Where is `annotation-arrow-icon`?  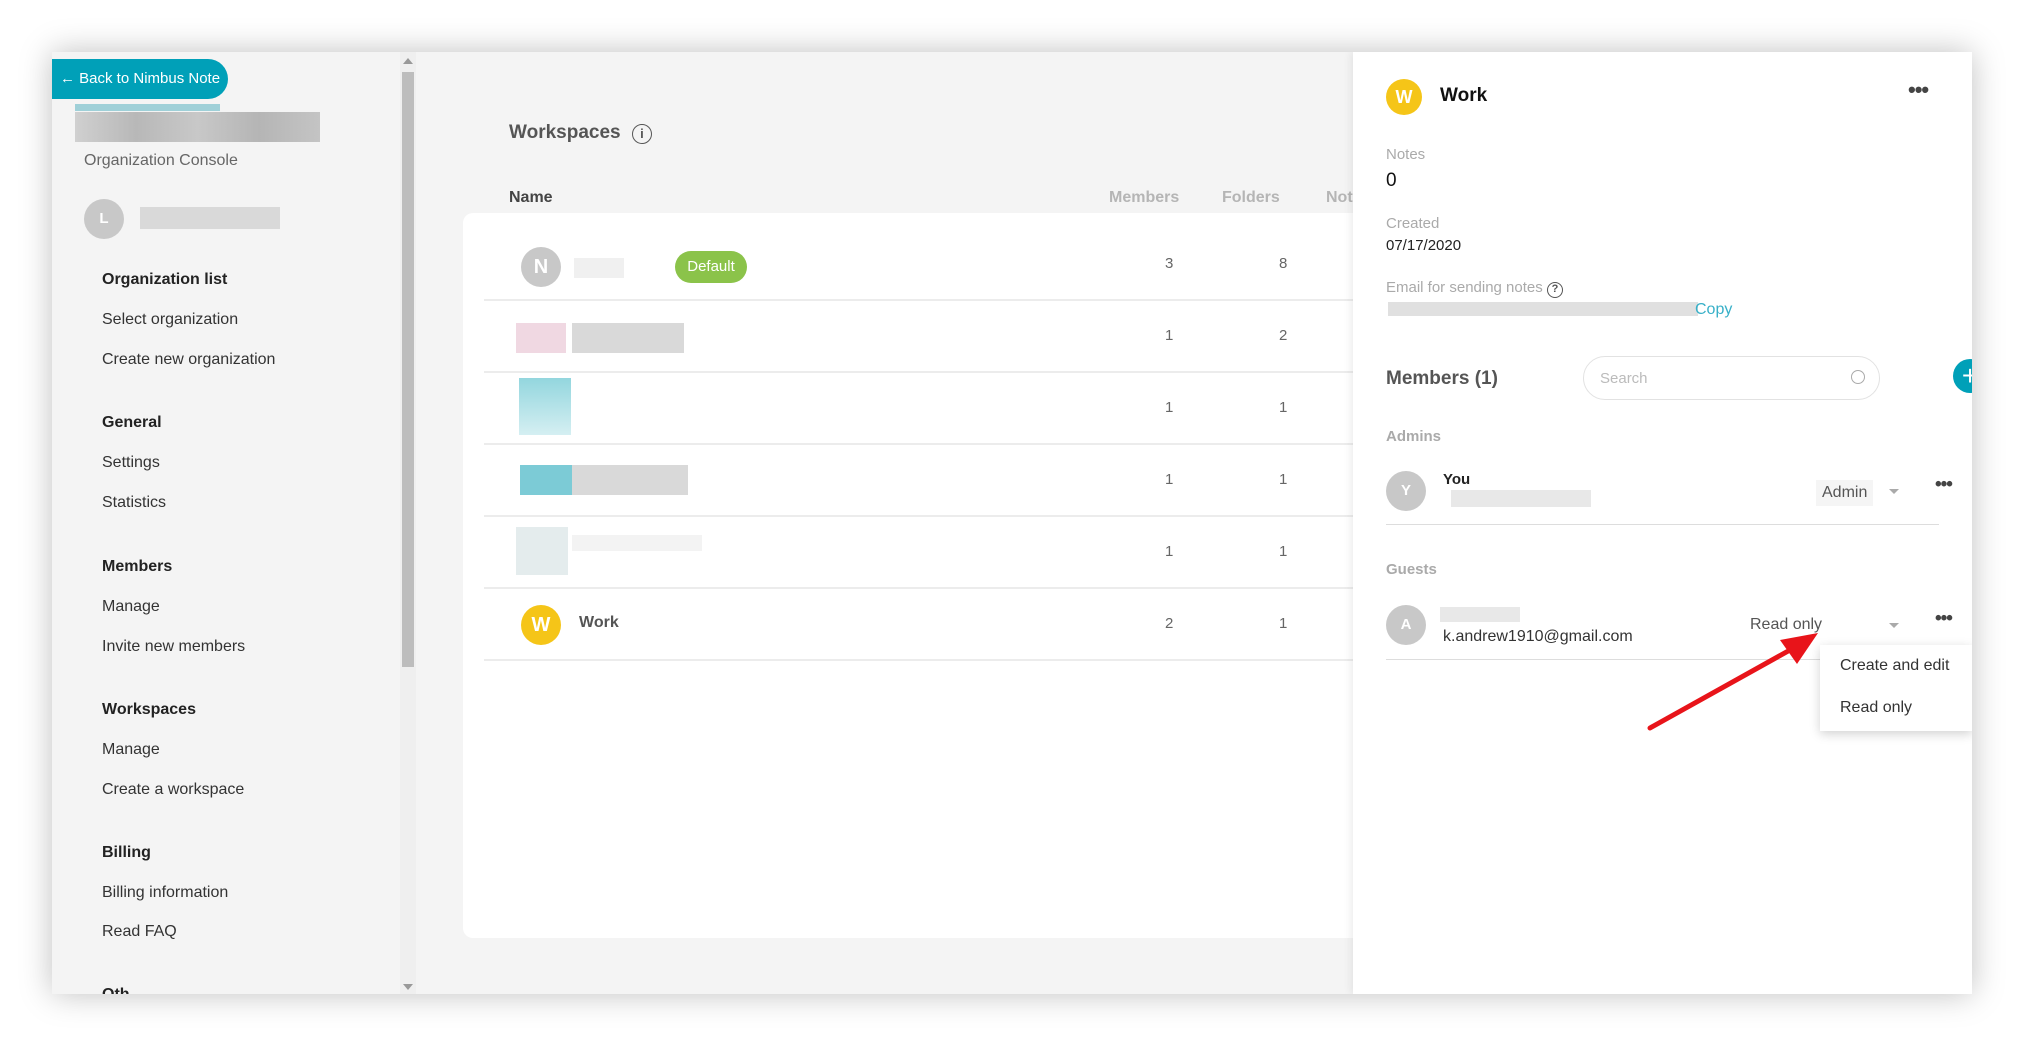
annotation-arrow-icon is located at coordinates (1732, 682).